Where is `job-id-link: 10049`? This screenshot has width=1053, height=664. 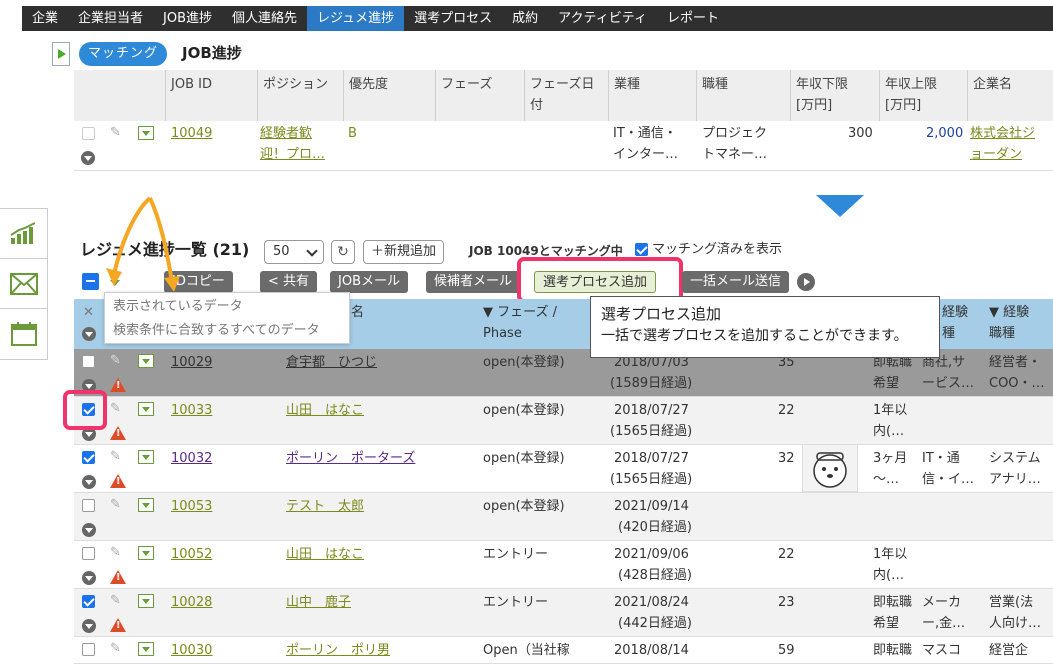 job-id-link: 10049 is located at coordinates (191, 133).